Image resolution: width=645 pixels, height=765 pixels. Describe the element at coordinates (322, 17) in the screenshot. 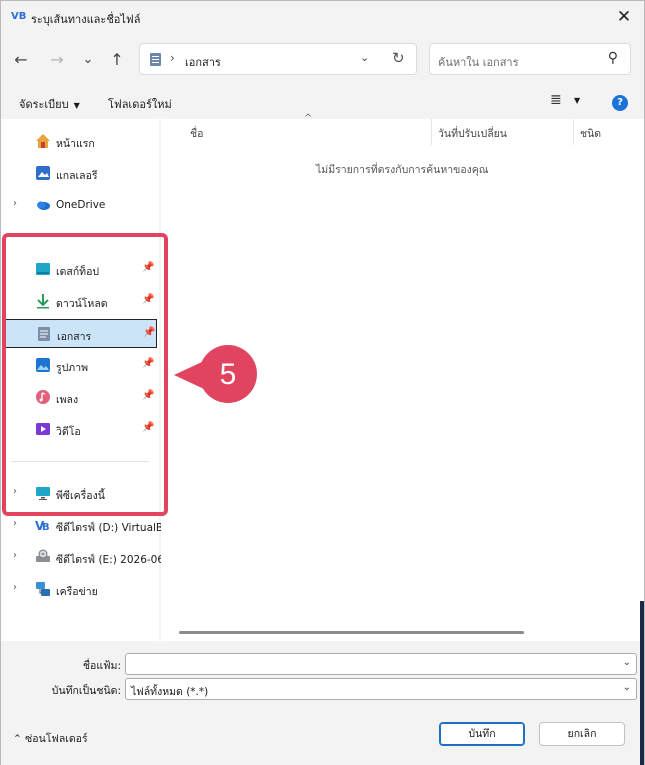

I see `title-bar: VB ระบุเส้นทางและชื่อไฟล์ ✕` at that location.